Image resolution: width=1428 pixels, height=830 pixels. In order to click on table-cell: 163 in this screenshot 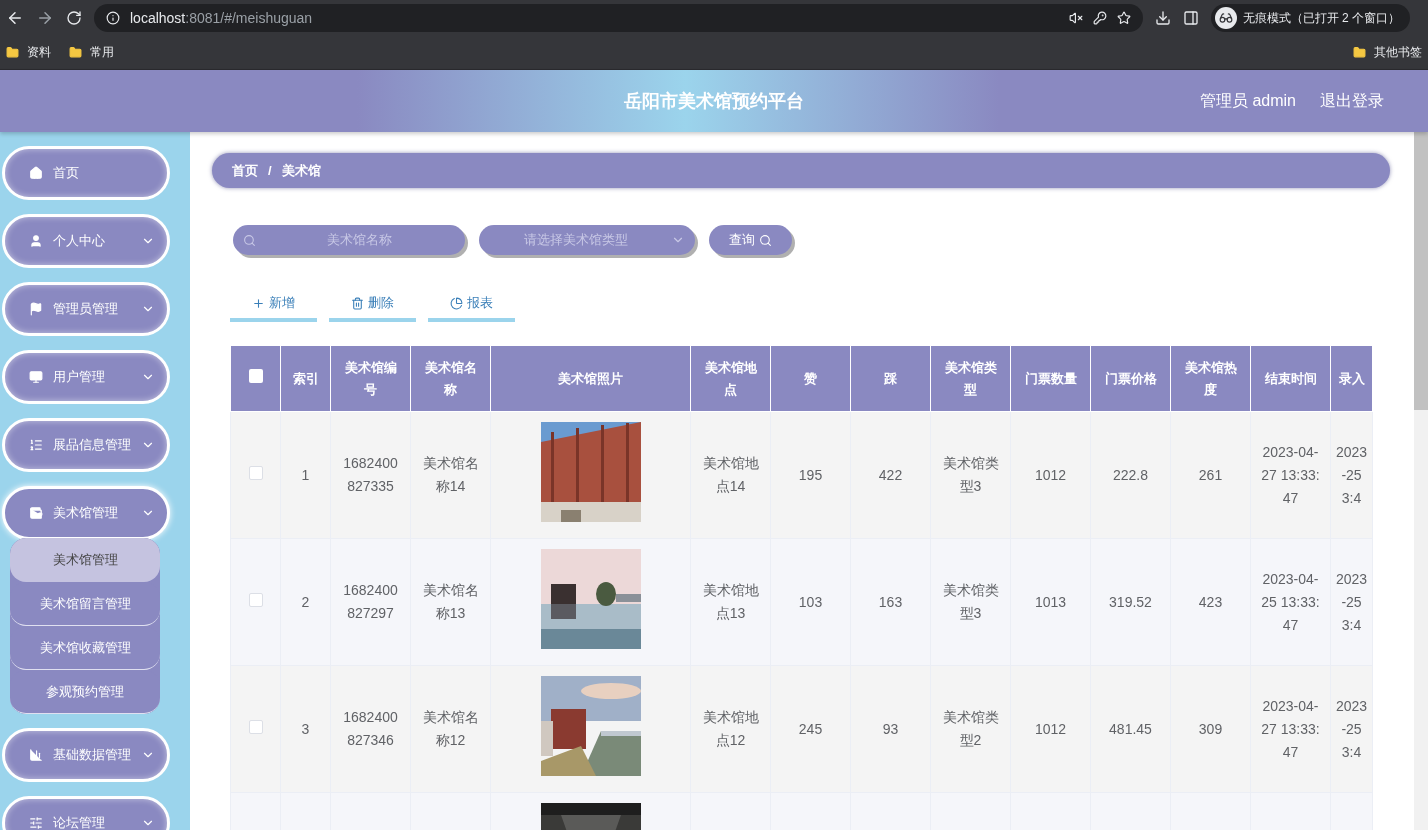, I will do `click(890, 601)`.